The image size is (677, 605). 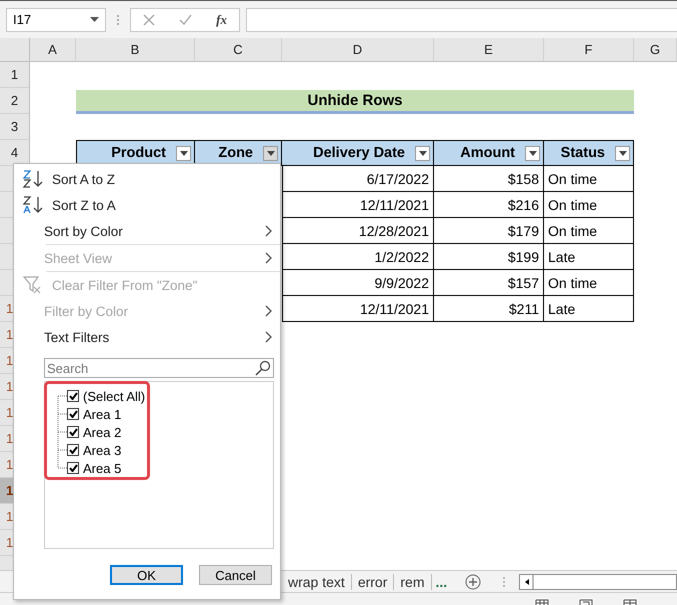 What do you see at coordinates (15, 127) in the screenshot?
I see `row-header: 3` at bounding box center [15, 127].